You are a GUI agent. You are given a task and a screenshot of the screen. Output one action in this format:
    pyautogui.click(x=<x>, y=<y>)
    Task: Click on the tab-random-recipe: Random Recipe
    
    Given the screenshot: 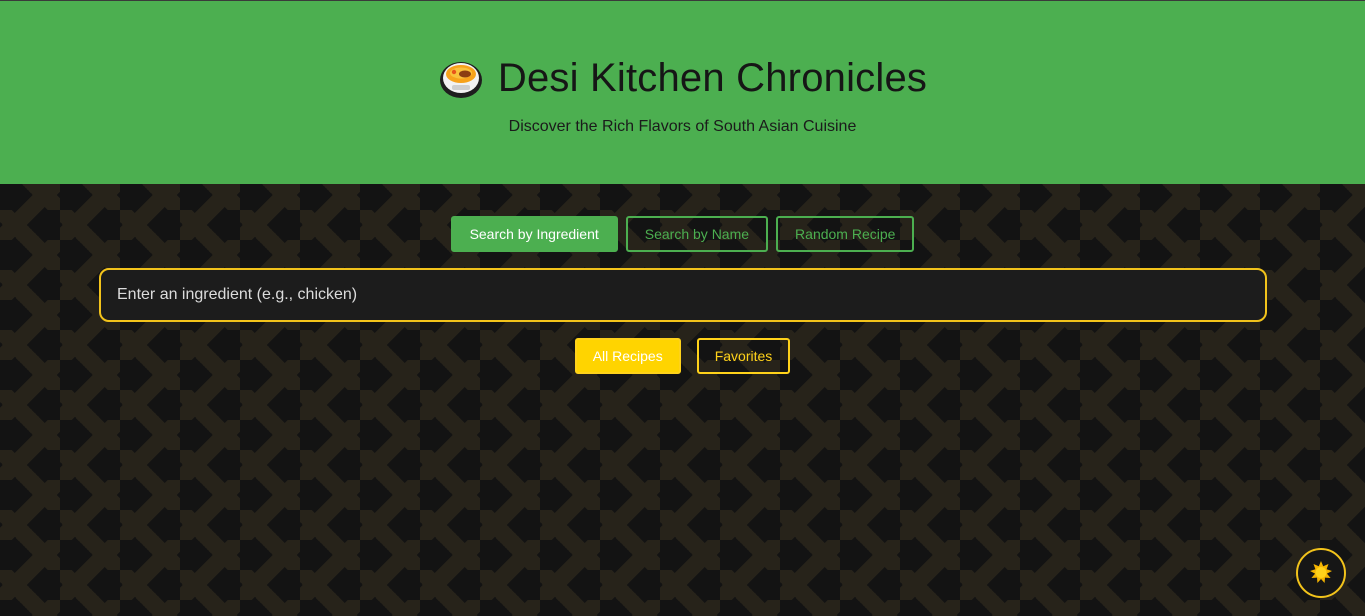 What is the action you would take?
    pyautogui.click(x=845, y=234)
    